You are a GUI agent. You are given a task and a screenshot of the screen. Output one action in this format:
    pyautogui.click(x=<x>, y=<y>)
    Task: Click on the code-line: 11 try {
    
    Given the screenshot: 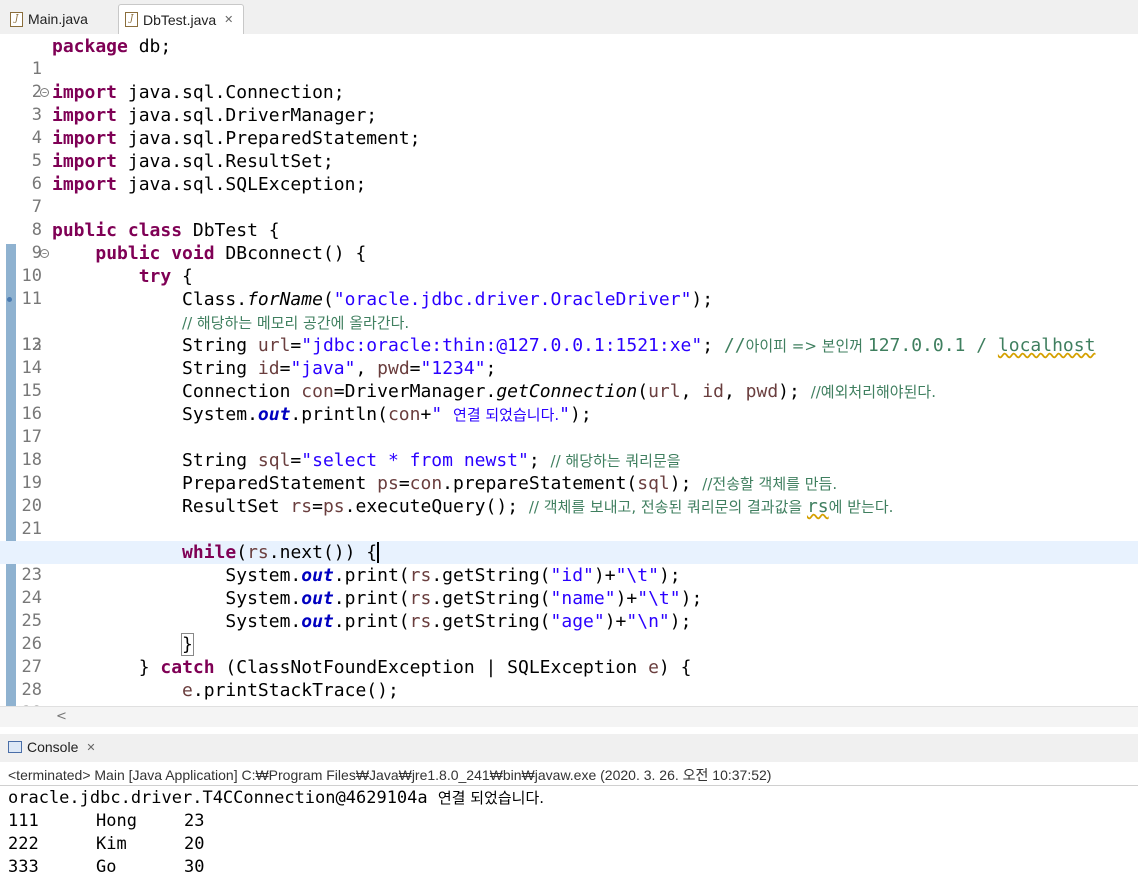 What is the action you would take?
    pyautogui.click(x=569, y=287)
    